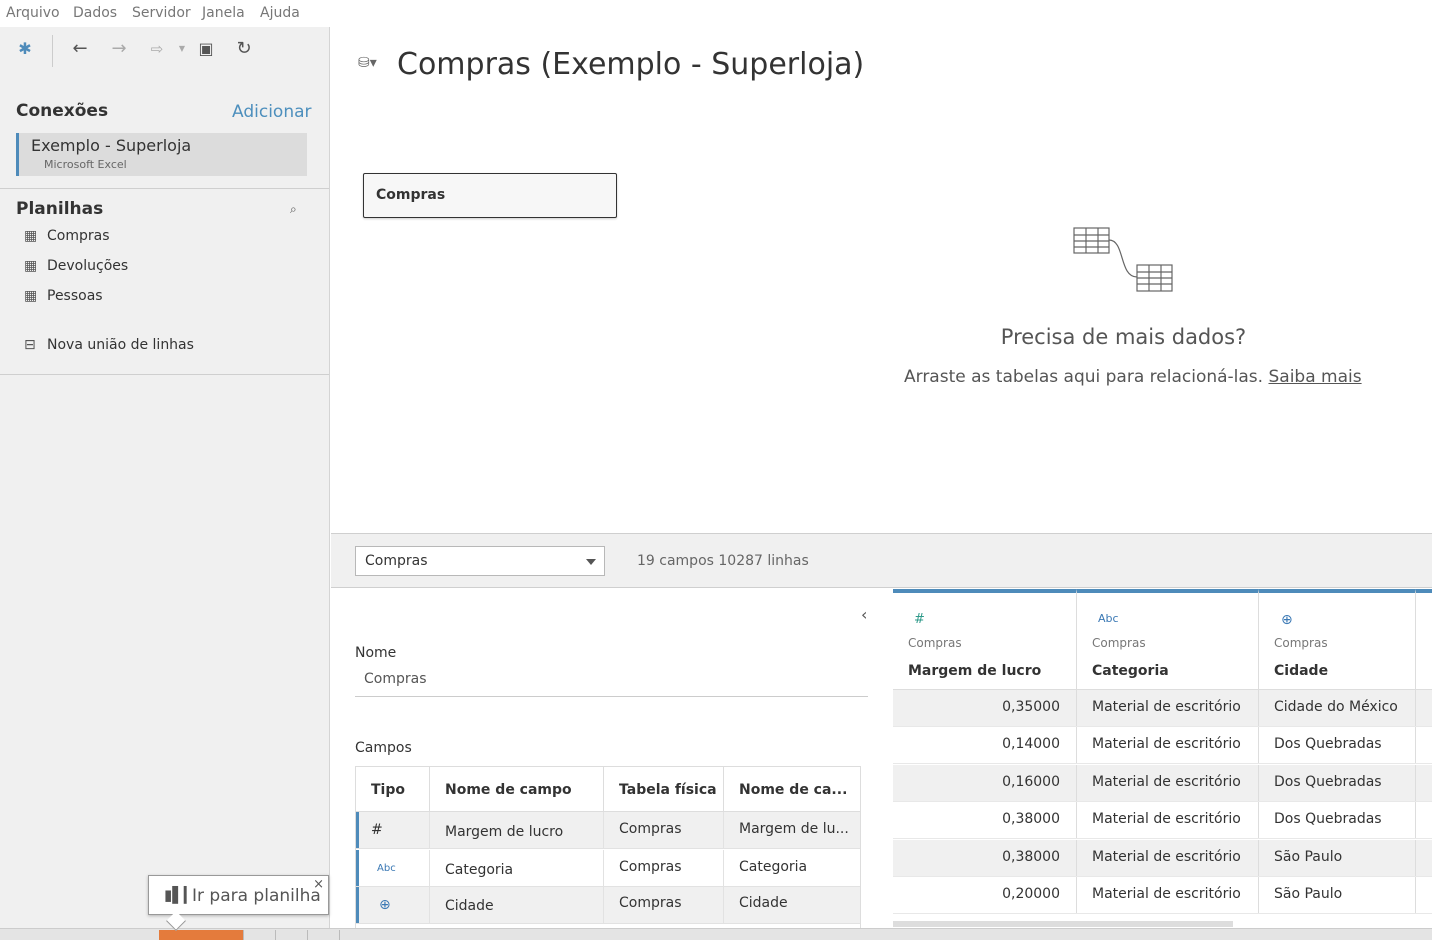 This screenshot has height=940, width=1432. I want to click on table-select: Compras, so click(480, 561).